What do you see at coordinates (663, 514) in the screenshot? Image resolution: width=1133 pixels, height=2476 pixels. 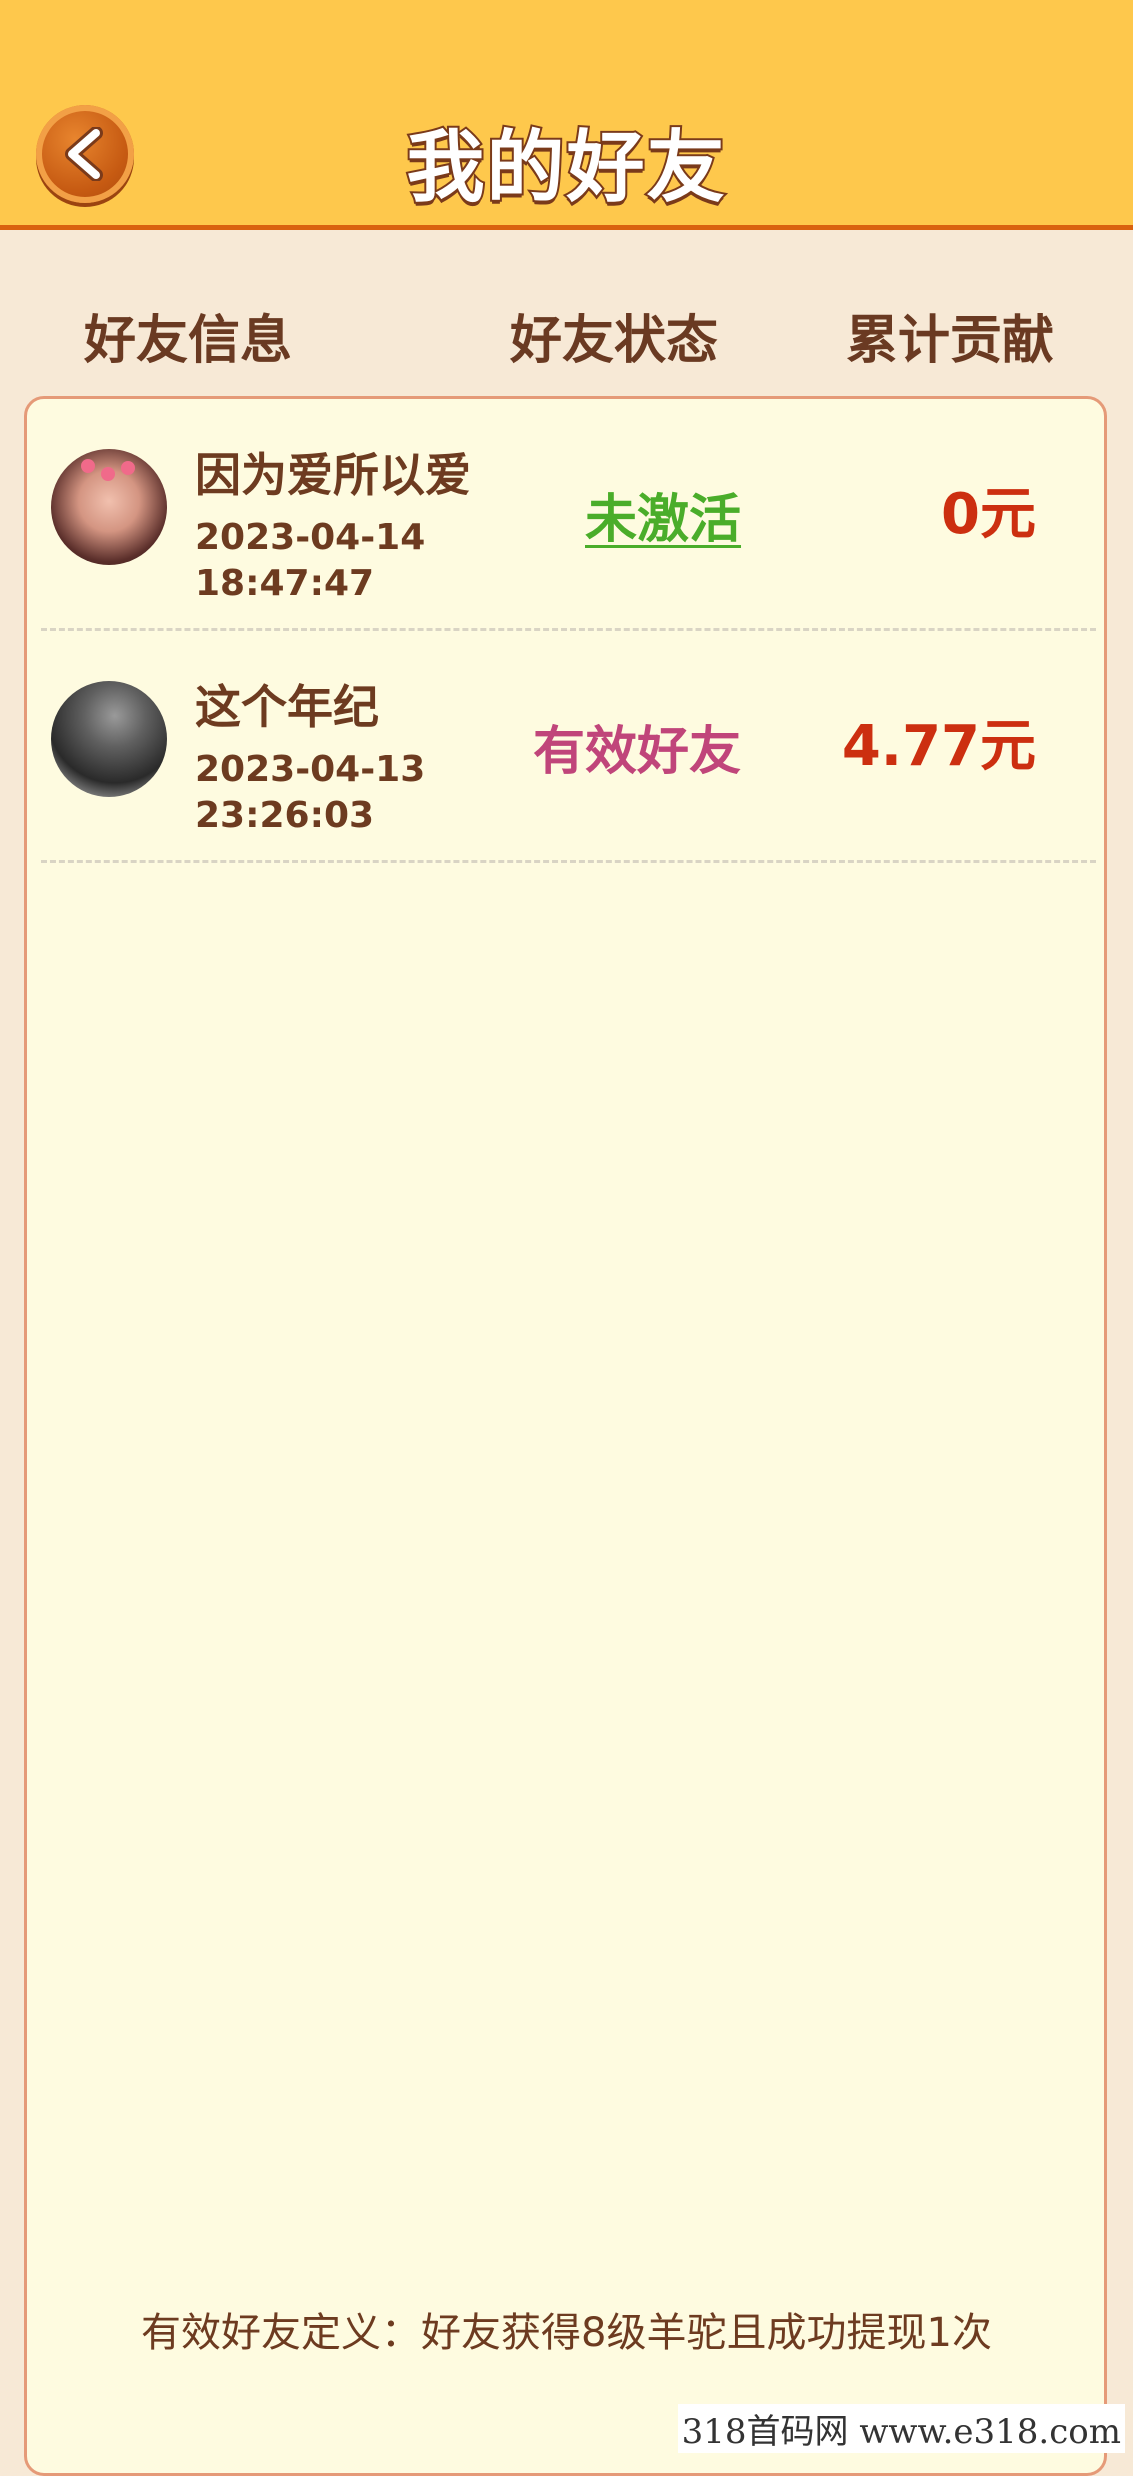 I see `friend-status: 未激活` at bounding box center [663, 514].